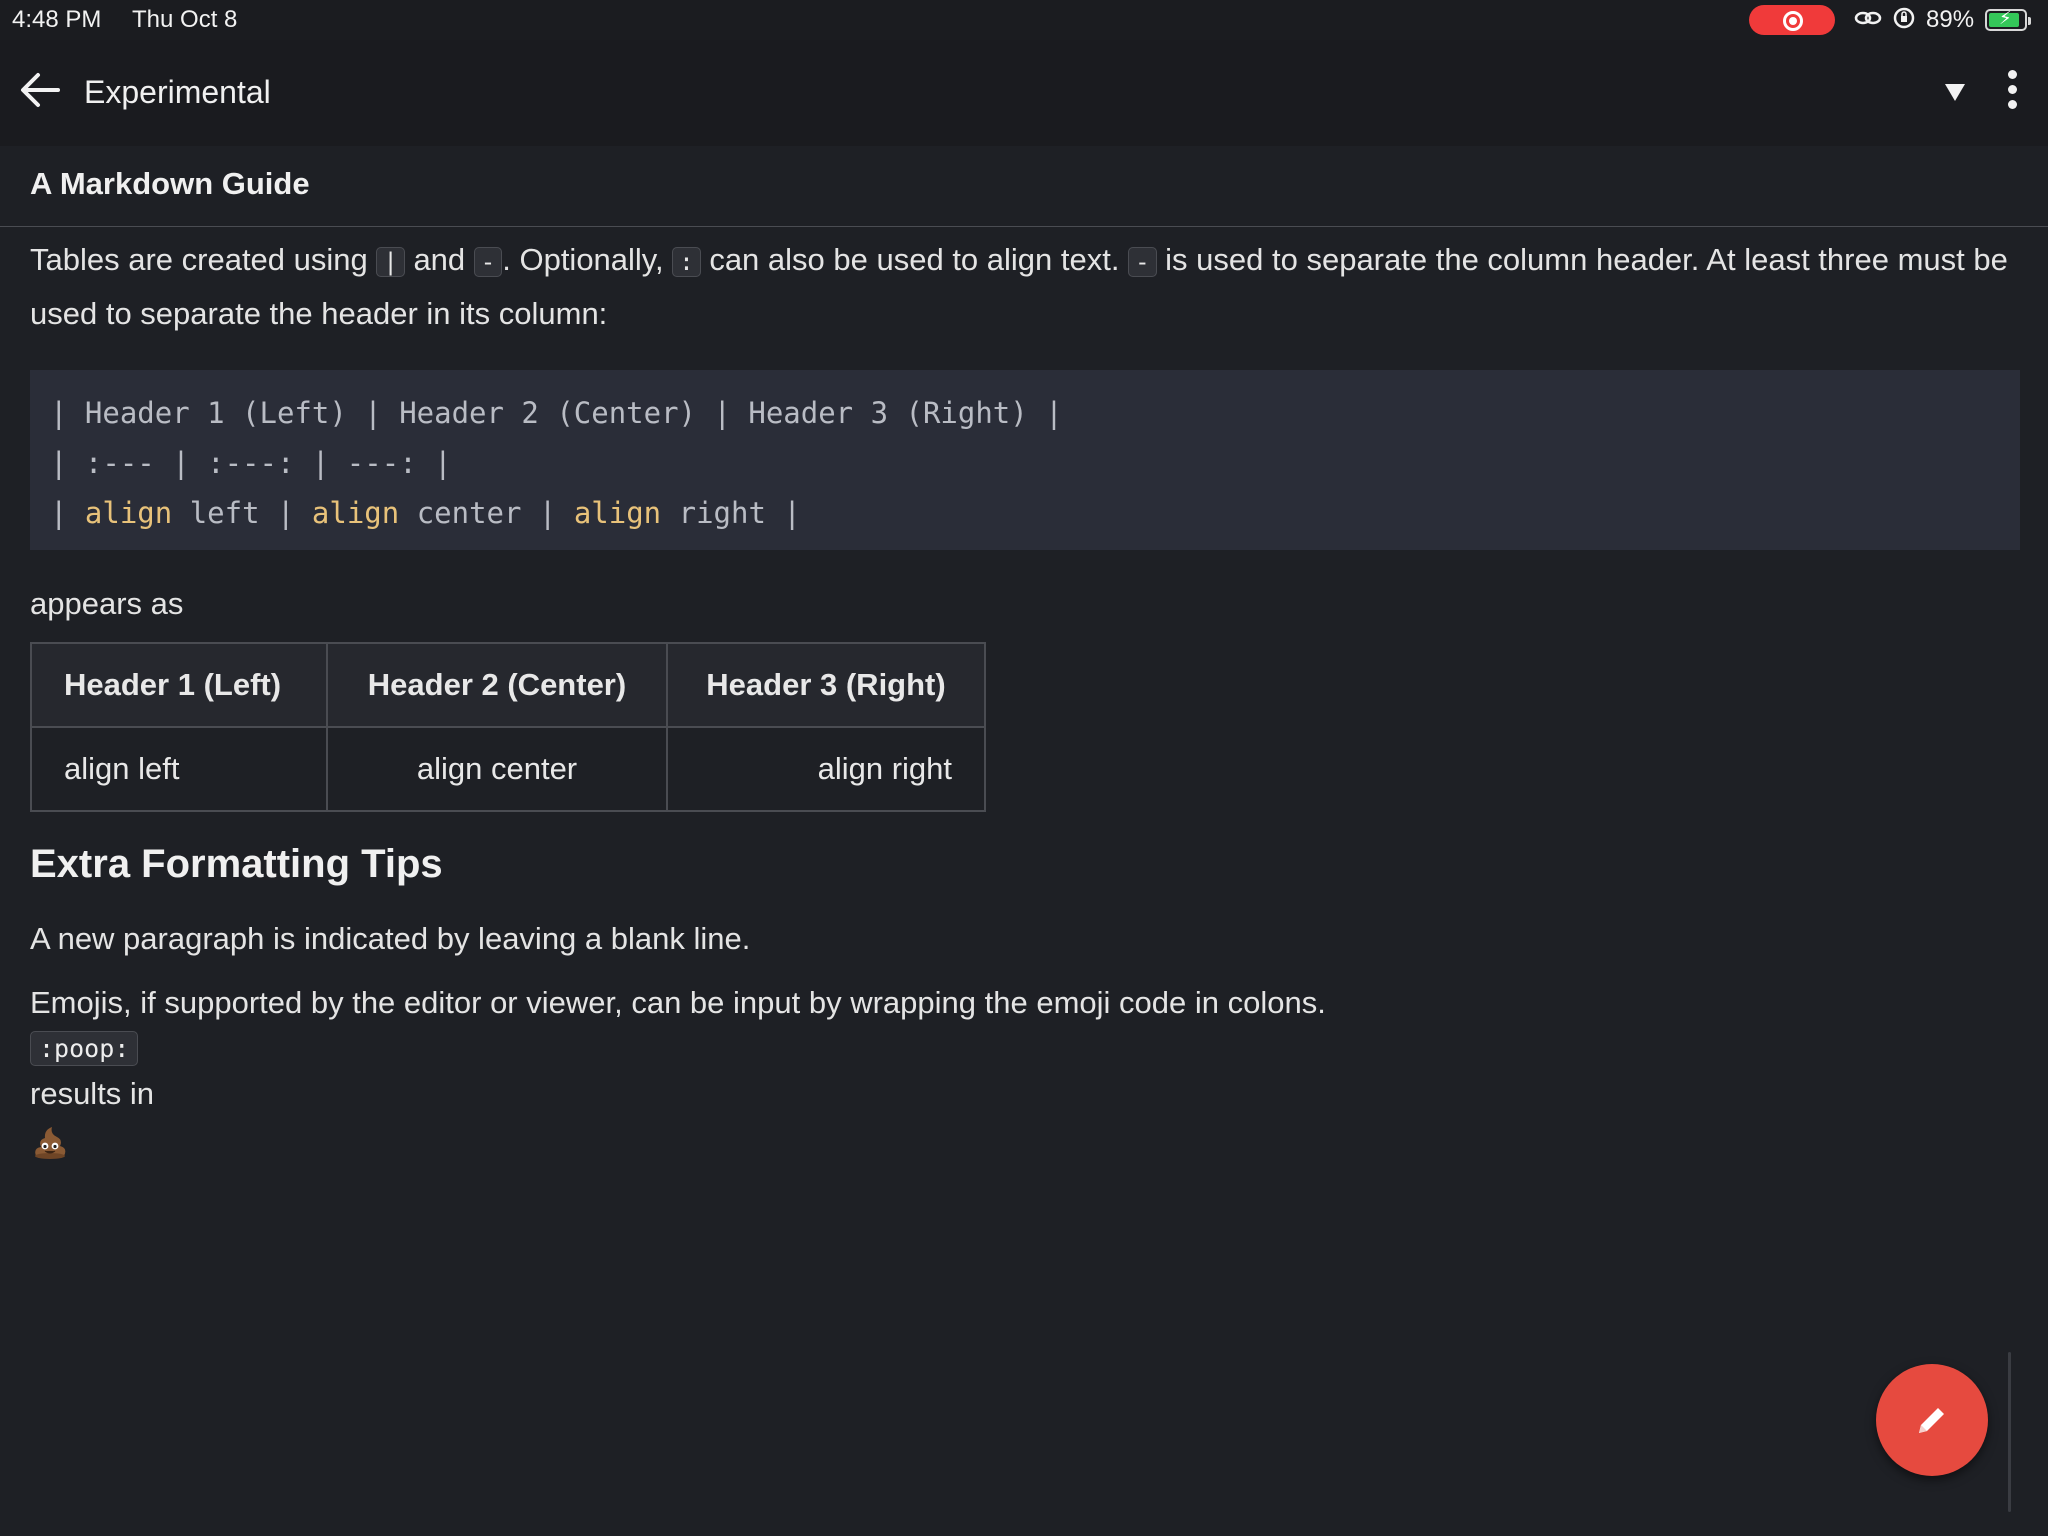  Describe the element at coordinates (1792, 20) in the screenshot. I see `screen-record-icon` at that location.